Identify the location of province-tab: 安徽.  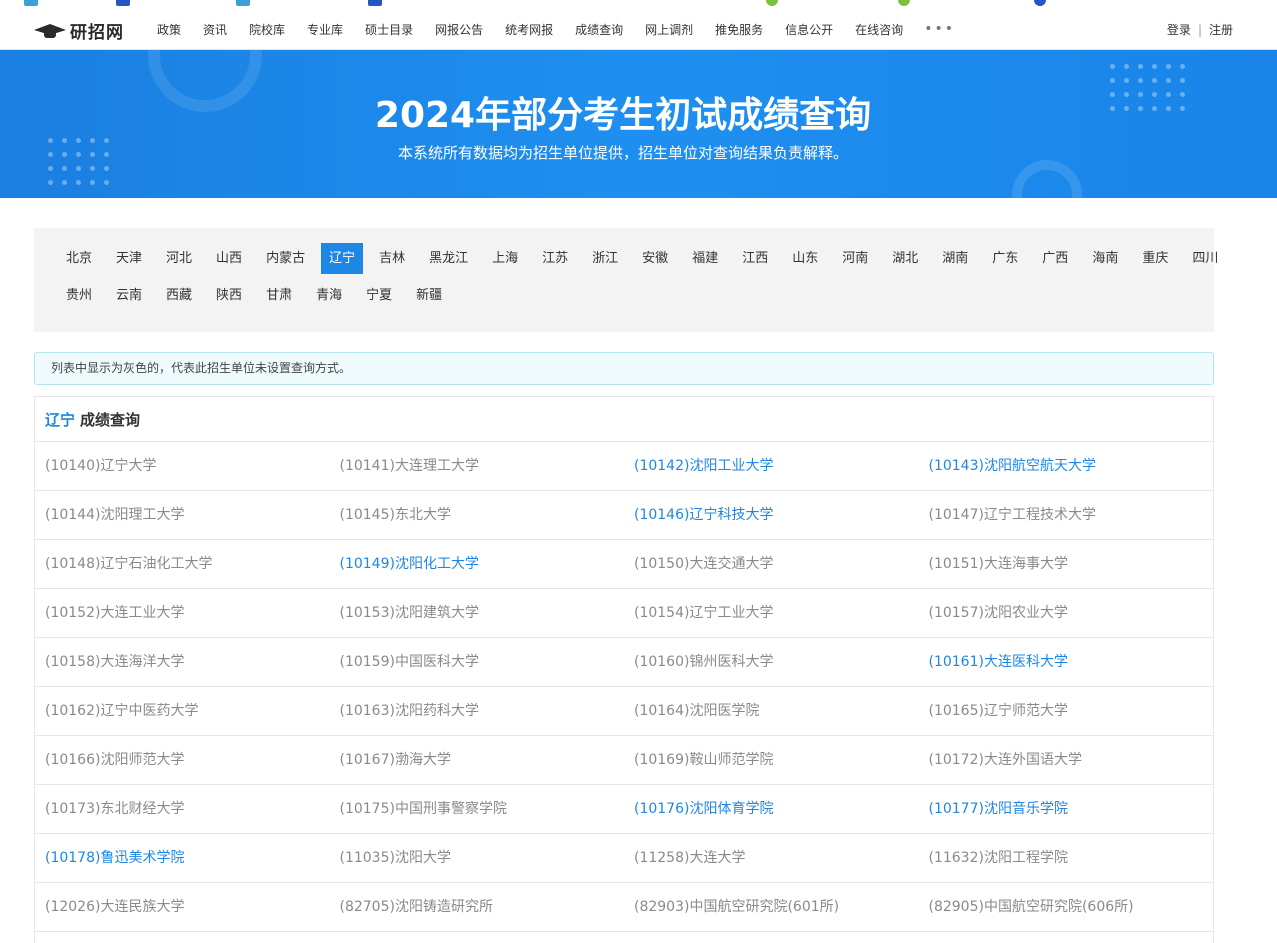
(655, 258).